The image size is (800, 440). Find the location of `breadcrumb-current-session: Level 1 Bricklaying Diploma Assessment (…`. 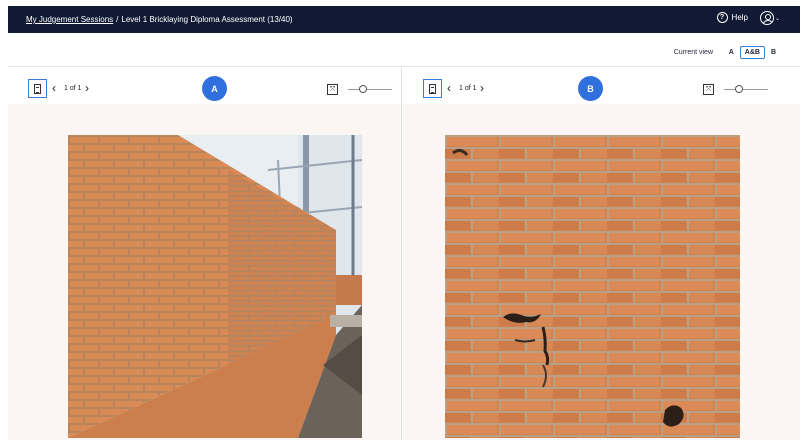

breadcrumb-current-session: Level 1 Bricklaying Diploma Assessment (… is located at coordinates (207, 19).